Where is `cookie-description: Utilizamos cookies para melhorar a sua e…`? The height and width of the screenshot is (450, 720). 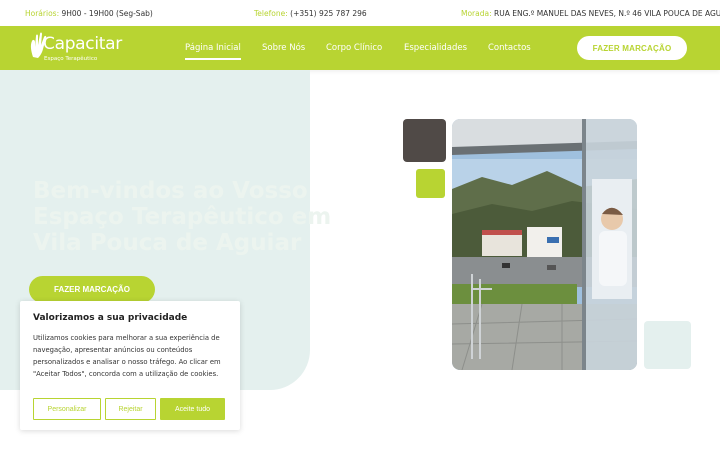 cookie-description: Utilizamos cookies para melhorar a sua e… is located at coordinates (127, 356).